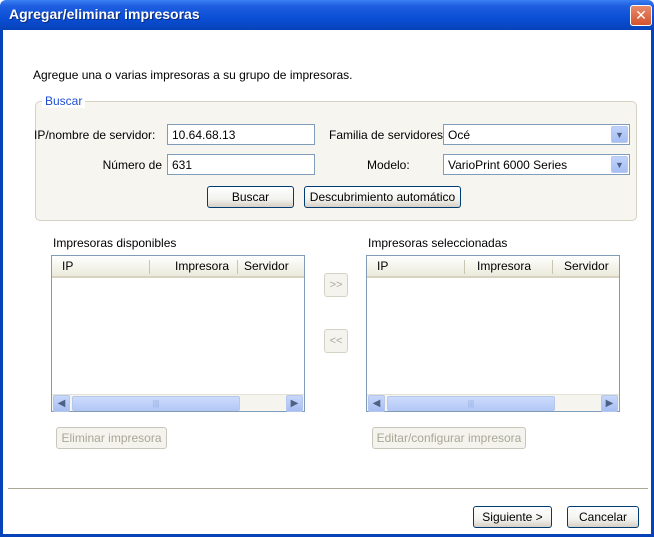 The width and height of the screenshot is (654, 537). I want to click on close-icon: ✕, so click(641, 15).